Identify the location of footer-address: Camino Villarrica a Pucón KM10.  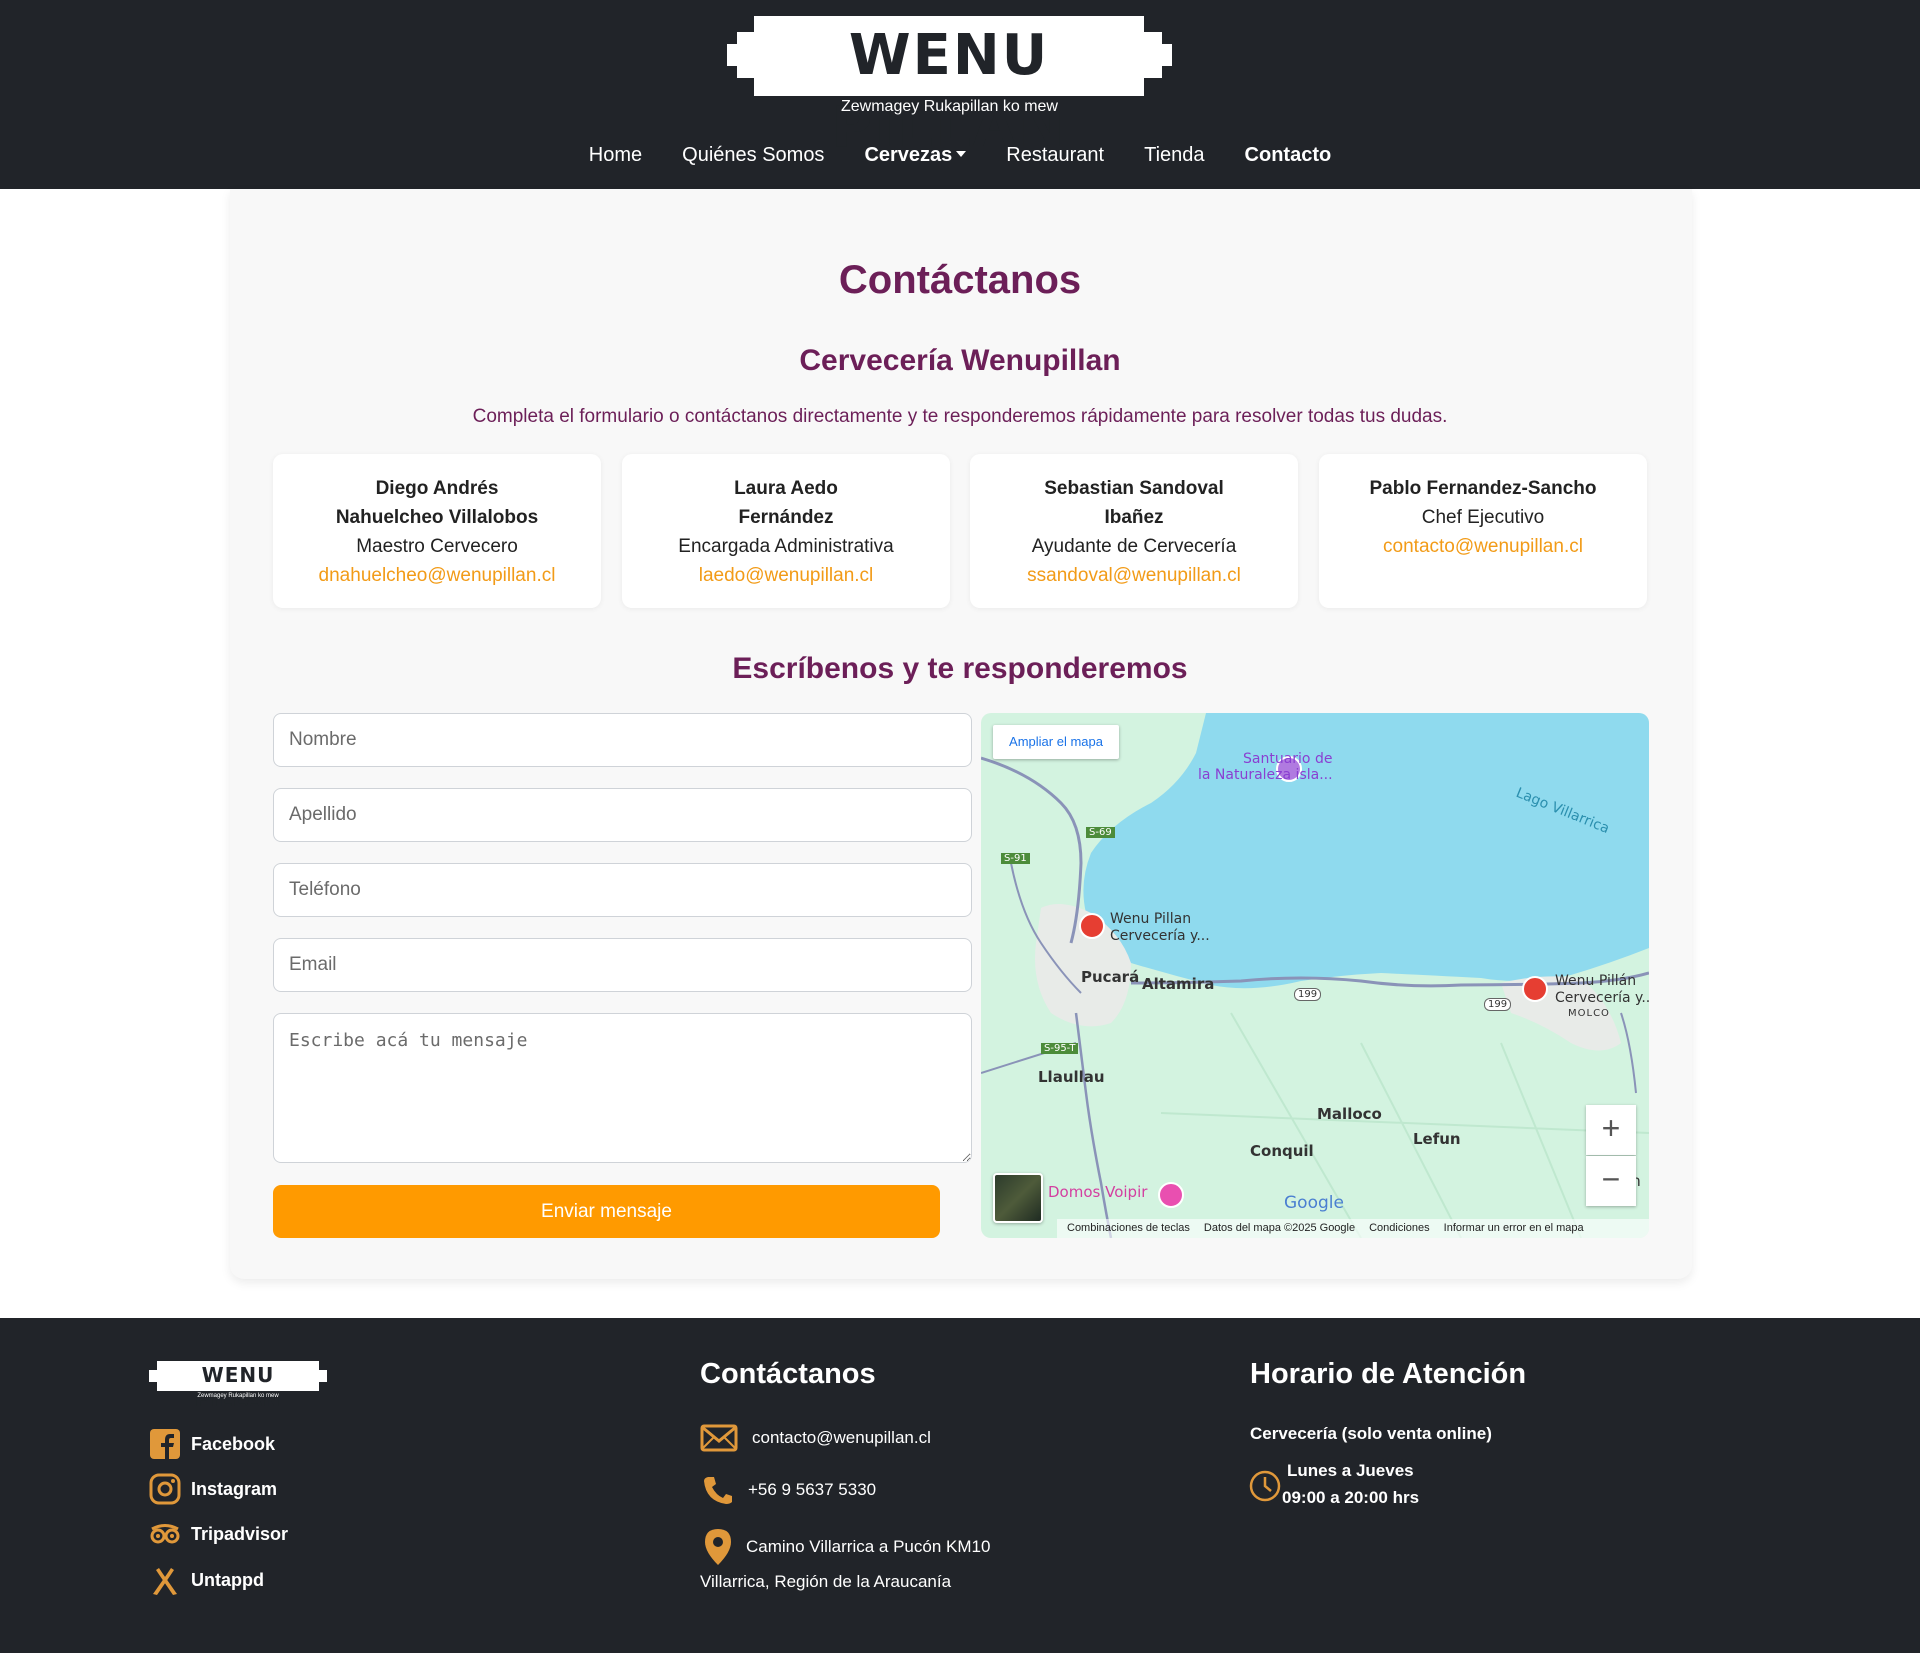
(847, 1547).